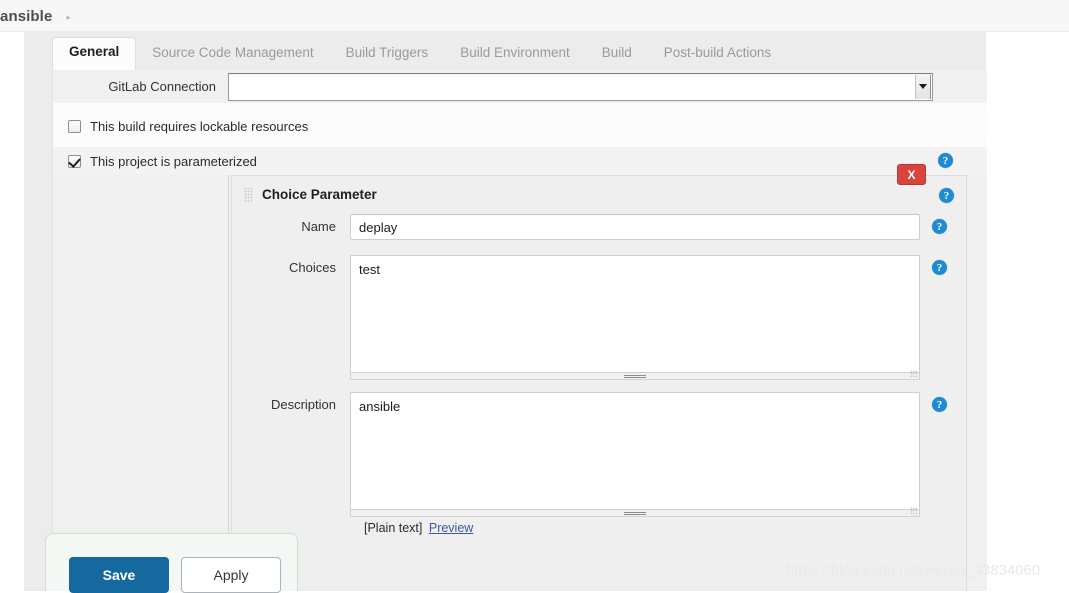 The height and width of the screenshot is (593, 1069). What do you see at coordinates (94, 53) in the screenshot?
I see `tab-general: General` at bounding box center [94, 53].